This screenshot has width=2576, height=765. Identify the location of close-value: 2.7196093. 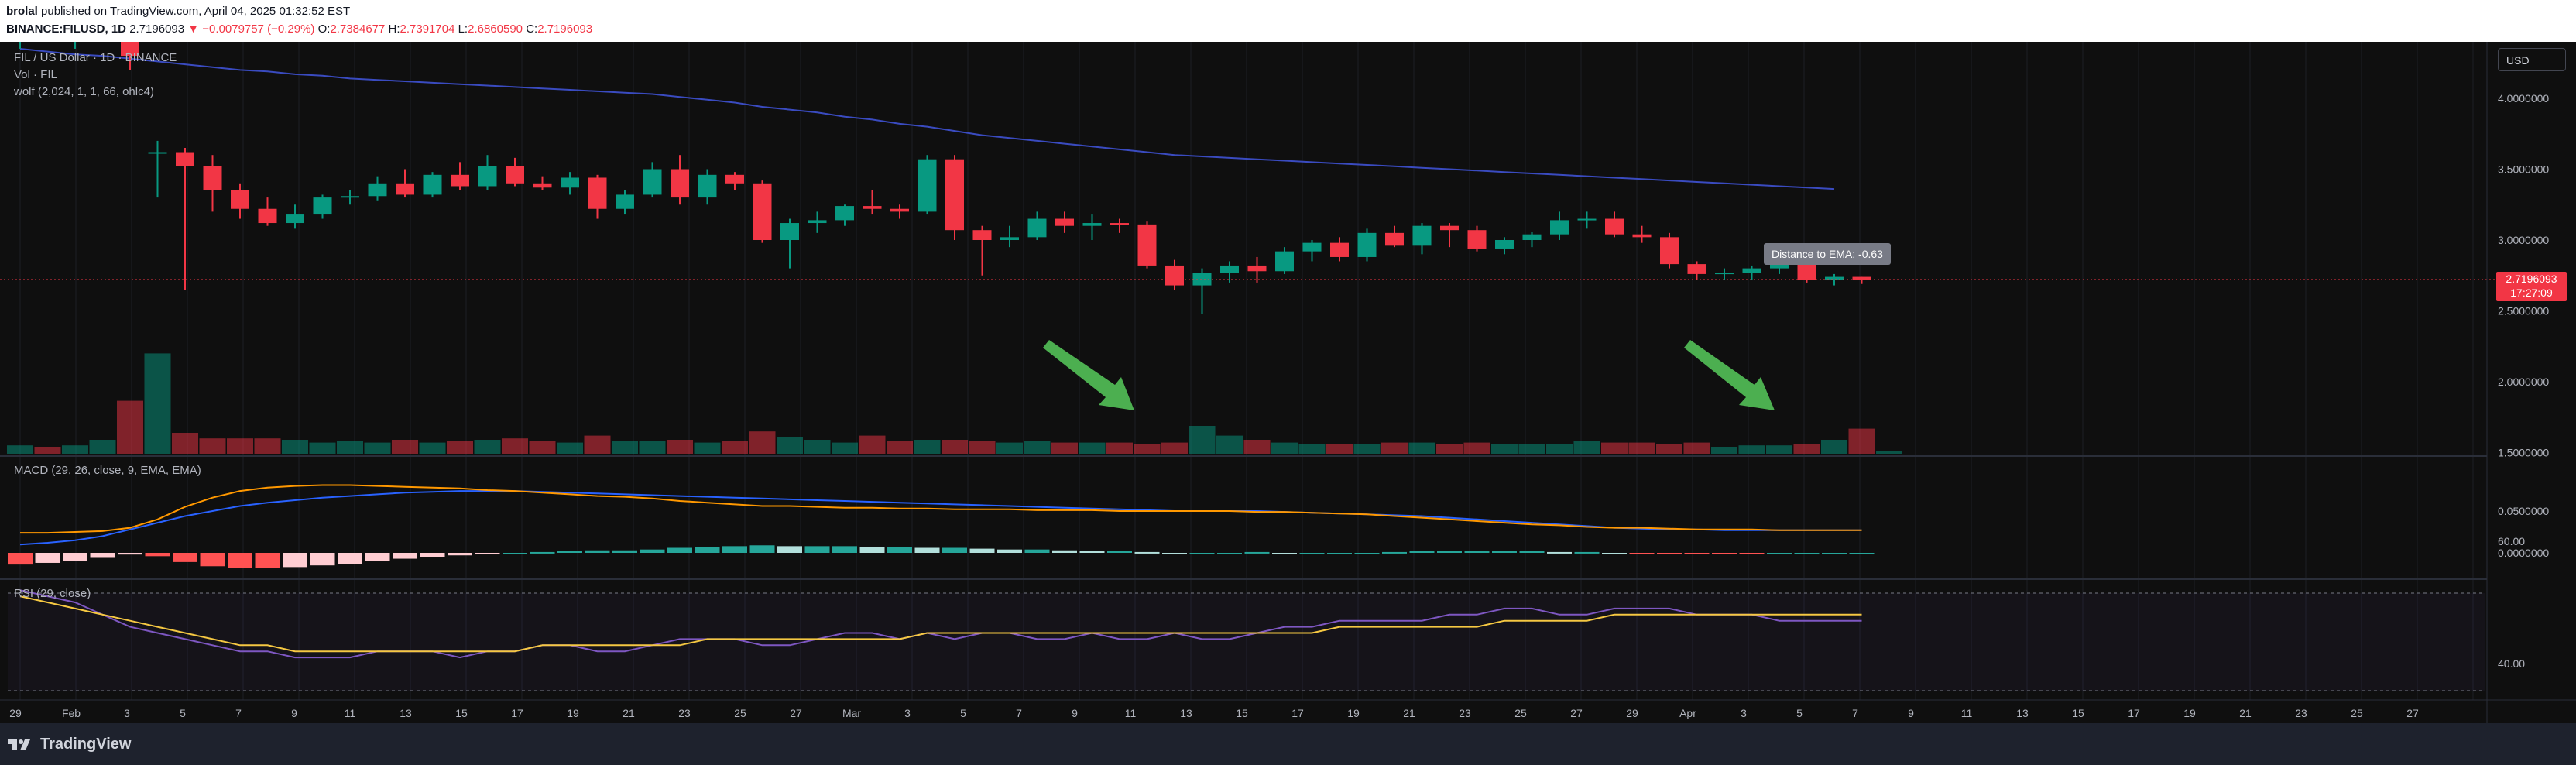
(565, 29).